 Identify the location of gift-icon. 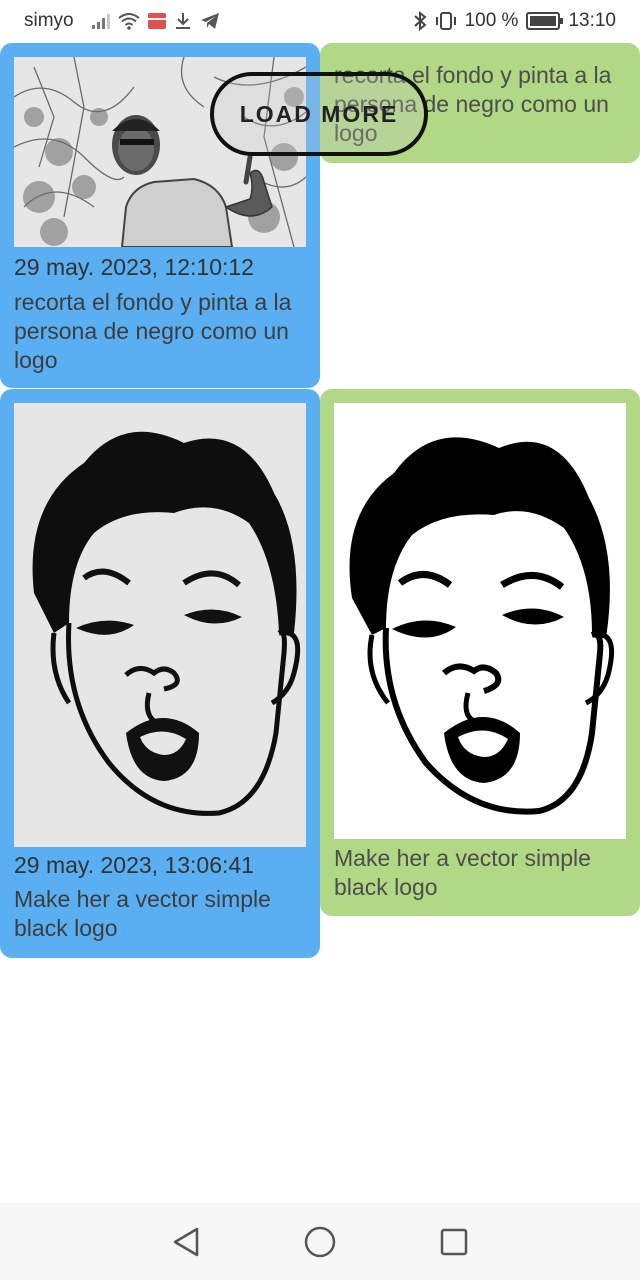
(156, 21).